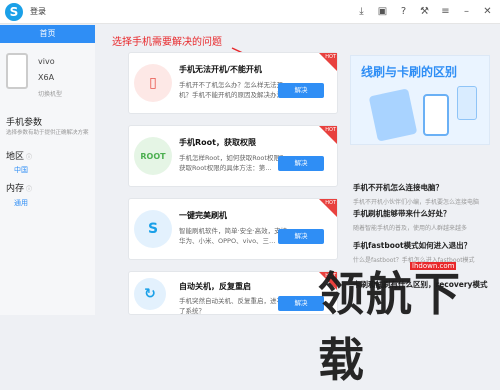  What do you see at coordinates (423, 245) in the screenshot?
I see `qa-question: 手机fastboot模式如何进入退出？` at bounding box center [423, 245].